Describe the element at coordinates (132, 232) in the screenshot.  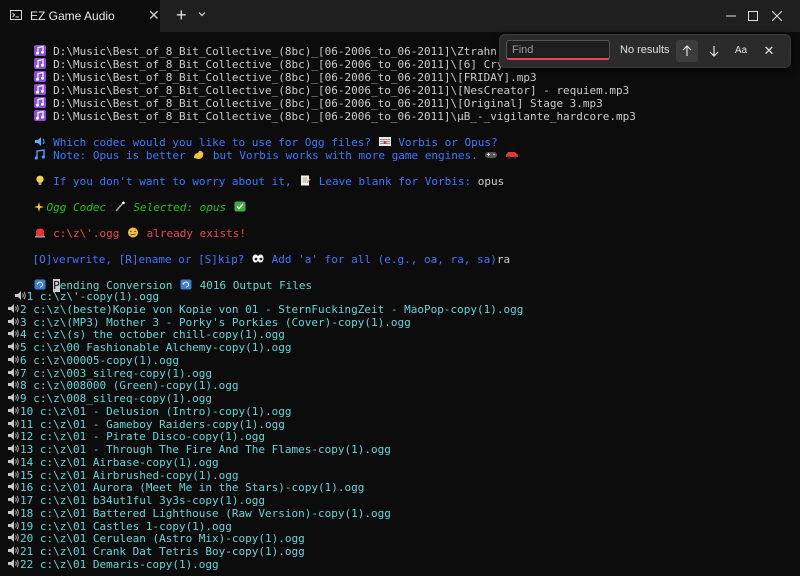
I see `confused-face-icon` at that location.